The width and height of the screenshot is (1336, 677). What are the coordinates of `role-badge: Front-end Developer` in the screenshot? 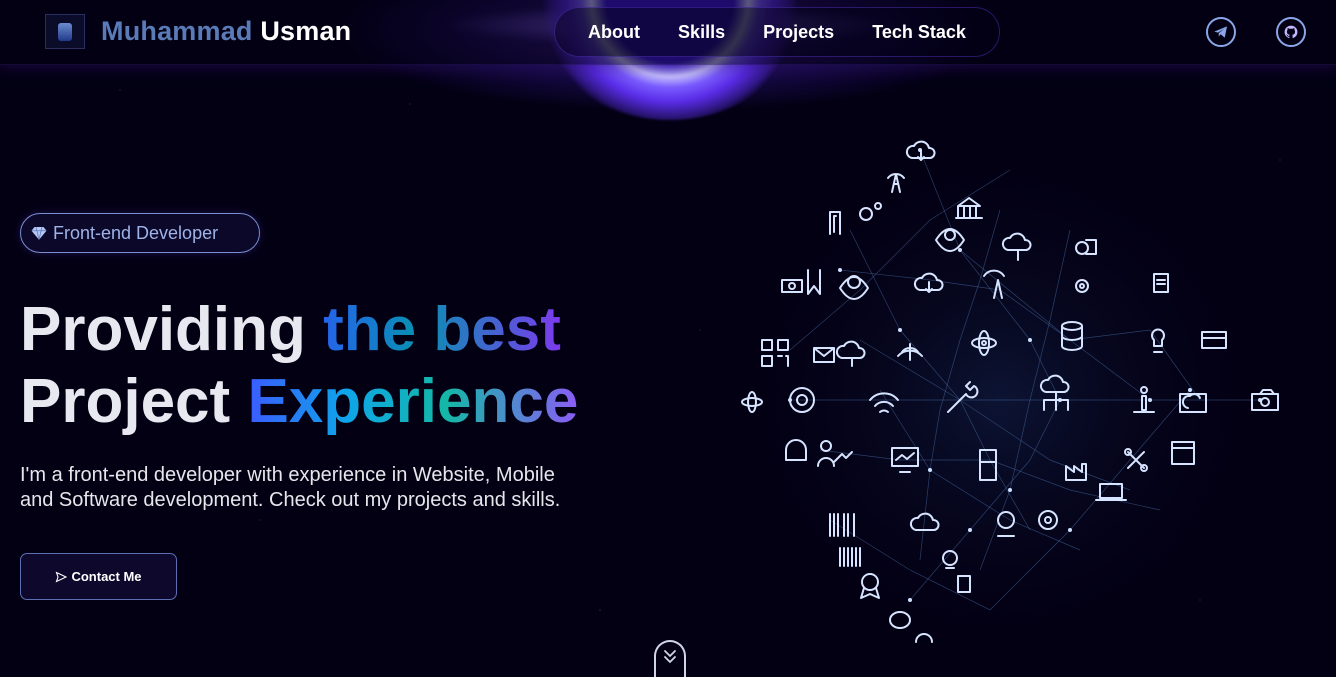 It's located at (140, 233).